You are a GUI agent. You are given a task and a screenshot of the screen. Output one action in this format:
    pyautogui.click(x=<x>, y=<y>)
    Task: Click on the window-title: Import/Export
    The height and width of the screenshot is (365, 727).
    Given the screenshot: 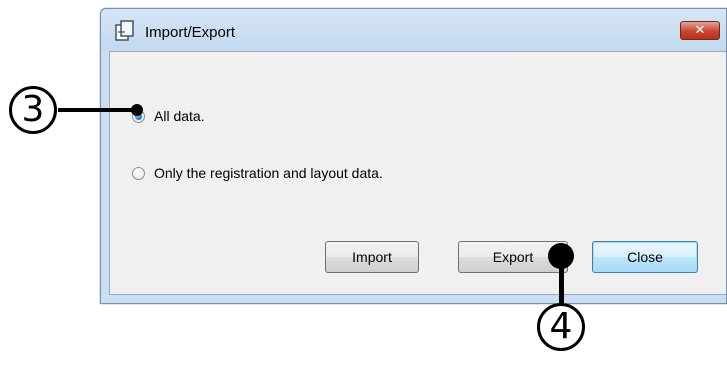 What is the action you would take?
    pyautogui.click(x=190, y=32)
    